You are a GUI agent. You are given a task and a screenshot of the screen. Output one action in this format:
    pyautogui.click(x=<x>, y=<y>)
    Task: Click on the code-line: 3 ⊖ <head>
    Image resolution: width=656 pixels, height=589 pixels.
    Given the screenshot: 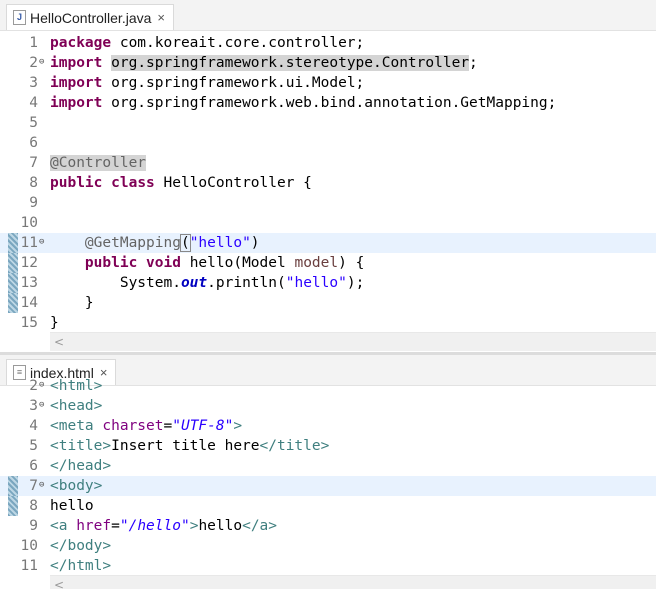 What is the action you would take?
    pyautogui.click(x=328, y=406)
    